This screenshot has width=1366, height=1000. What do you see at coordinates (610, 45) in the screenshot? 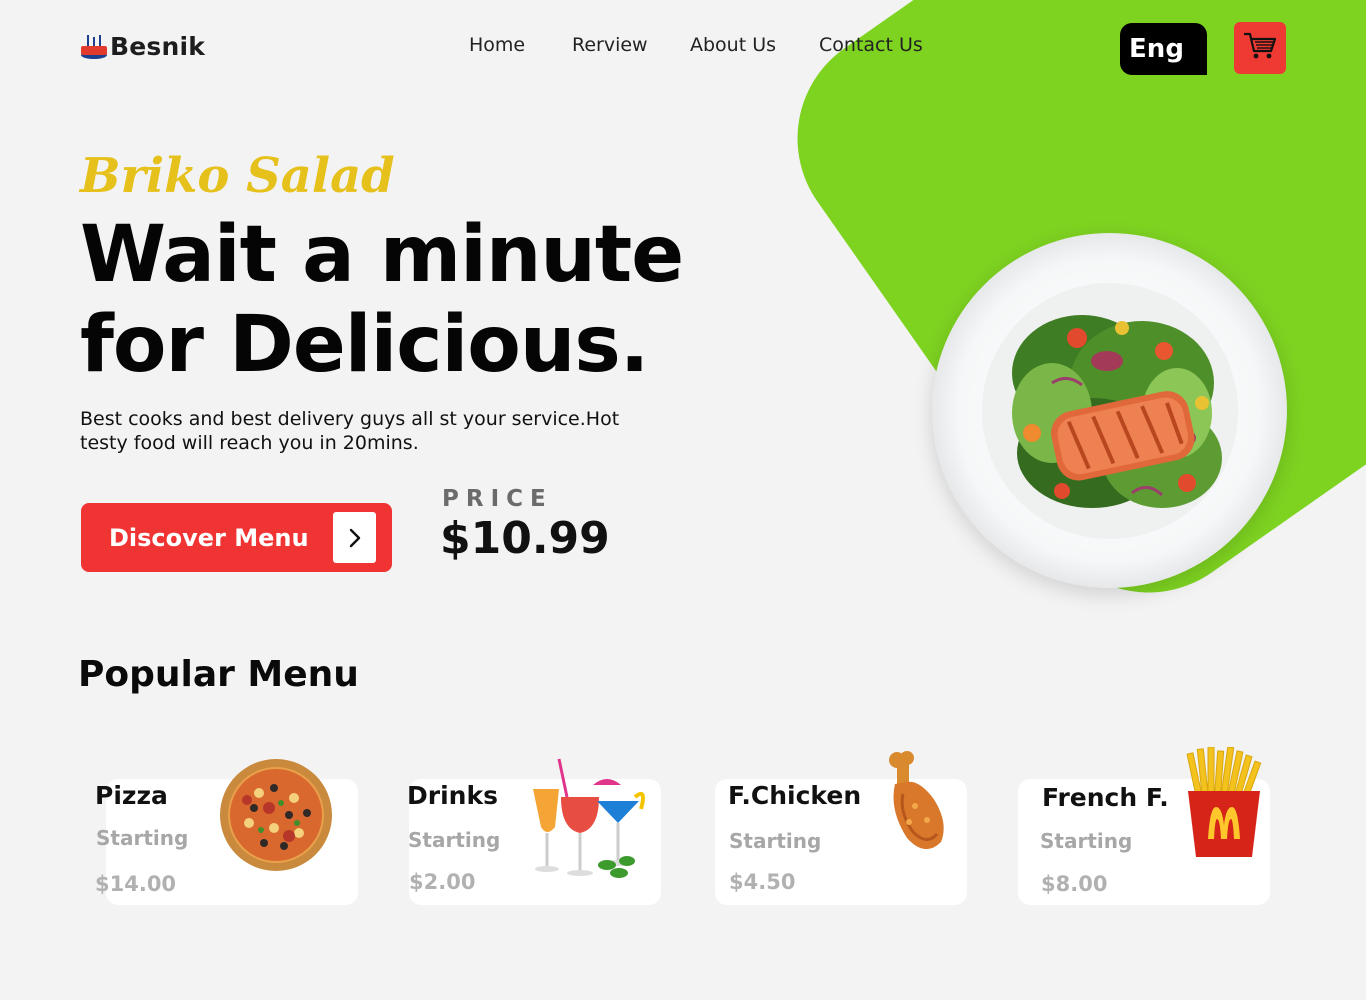
I see `nav-review: Rerview` at bounding box center [610, 45].